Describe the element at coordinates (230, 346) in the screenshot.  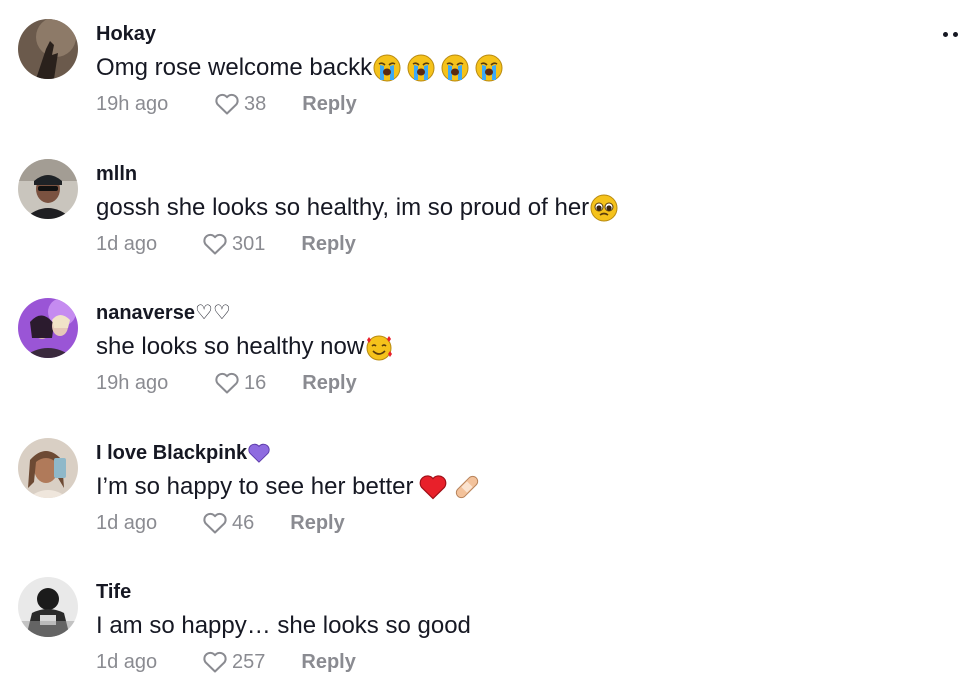
I see `comment-text-content: she looks so healthy now` at that location.